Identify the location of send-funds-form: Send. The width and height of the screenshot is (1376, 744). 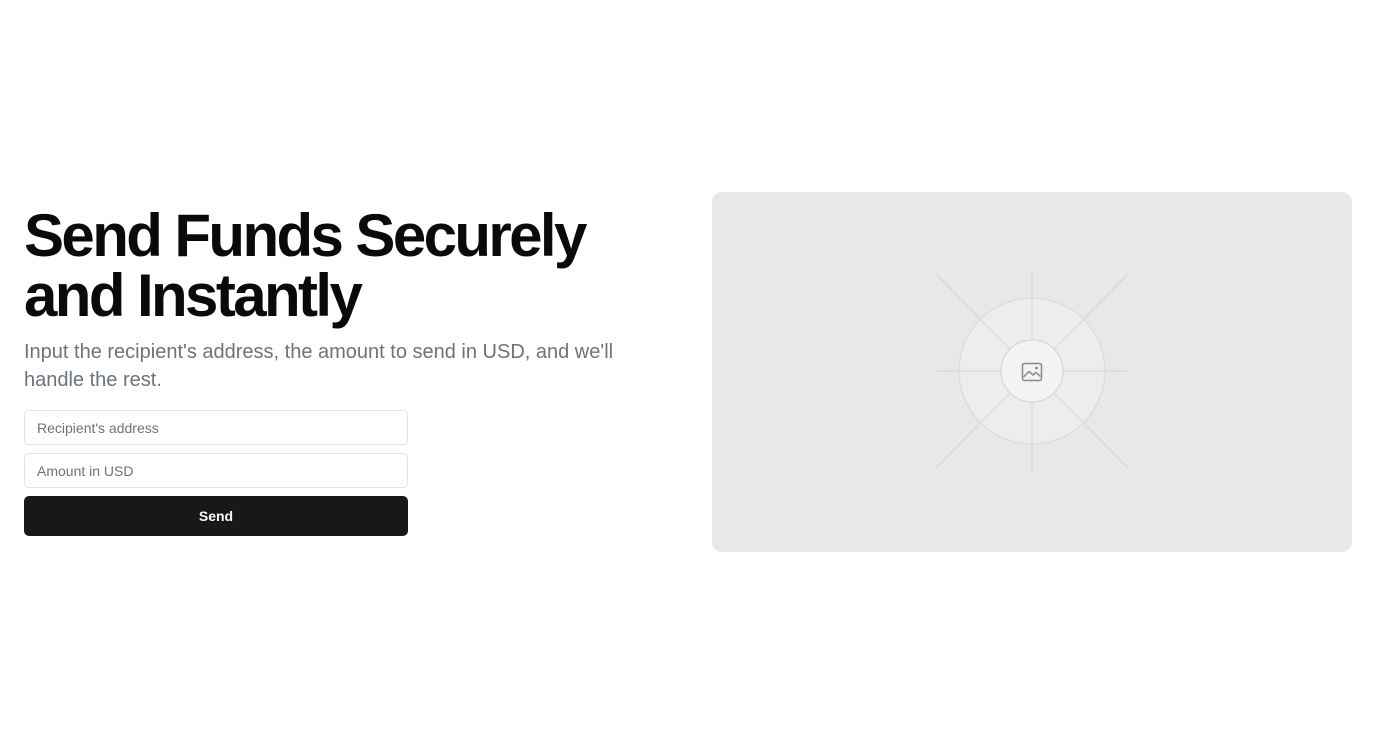
(216, 473).